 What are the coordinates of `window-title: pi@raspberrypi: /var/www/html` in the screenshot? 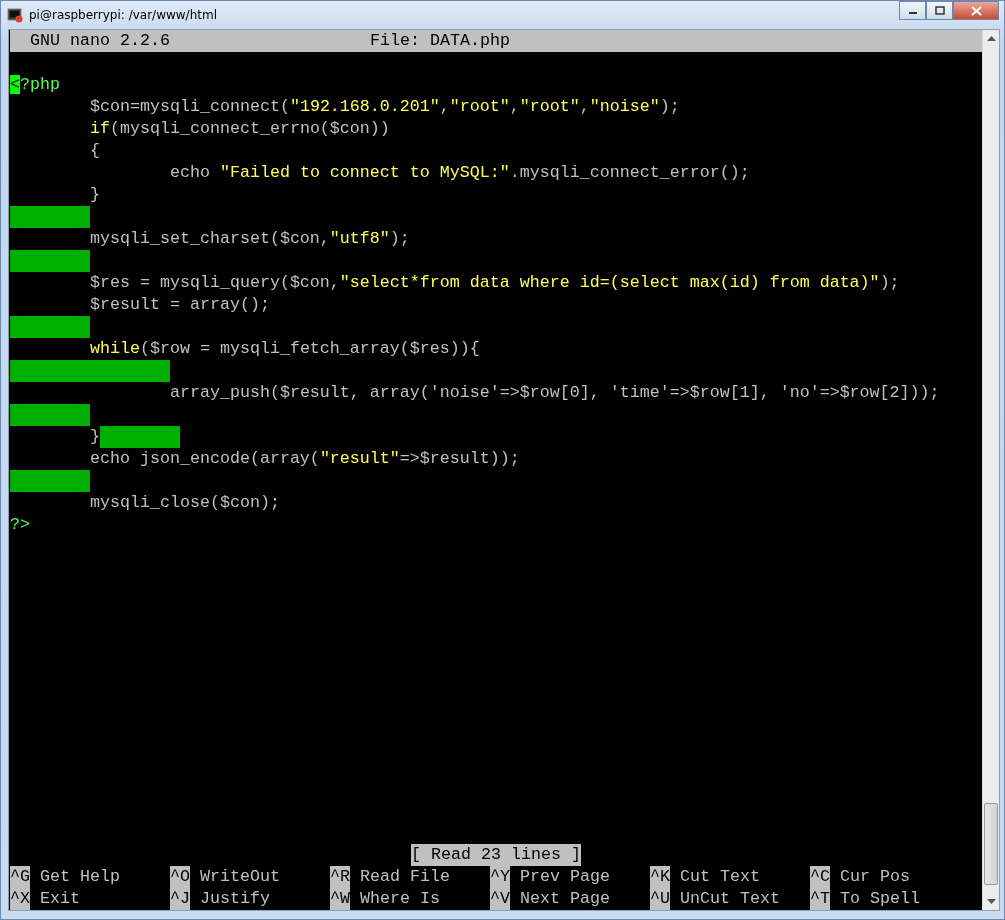 It's located at (123, 15).